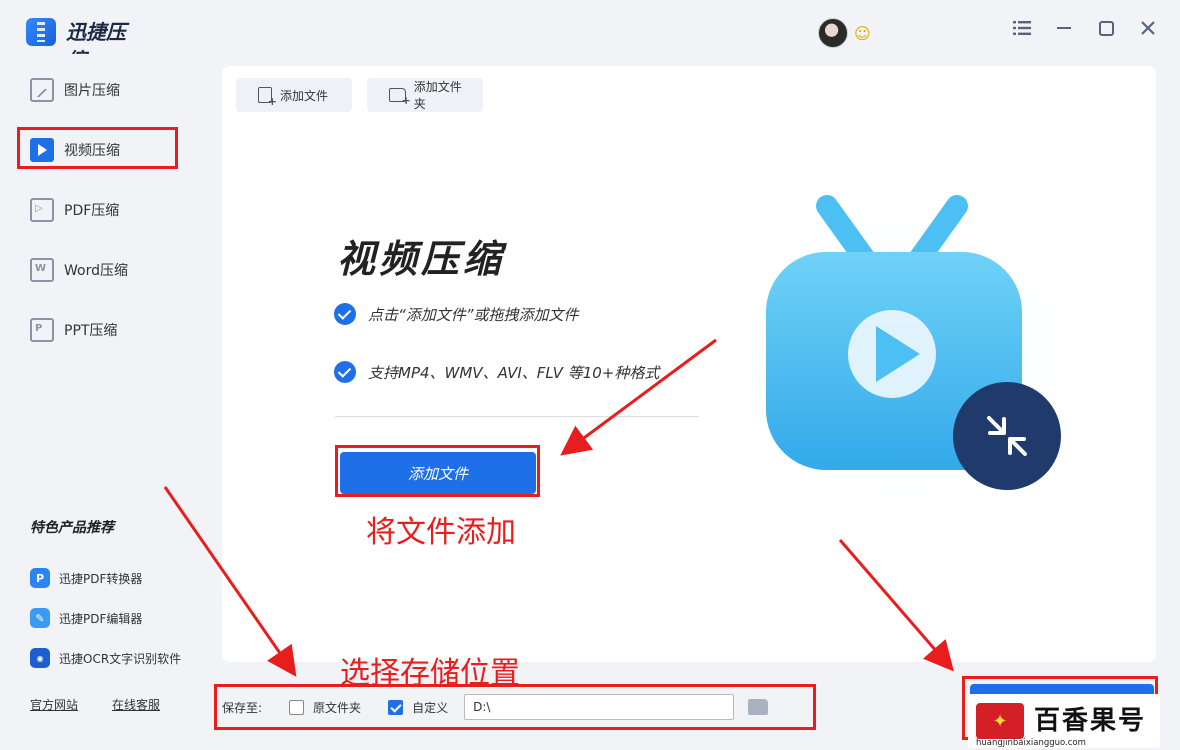  Describe the element at coordinates (96, 271) in the screenshot. I see `sidebar-item-label: Word压缩` at that location.